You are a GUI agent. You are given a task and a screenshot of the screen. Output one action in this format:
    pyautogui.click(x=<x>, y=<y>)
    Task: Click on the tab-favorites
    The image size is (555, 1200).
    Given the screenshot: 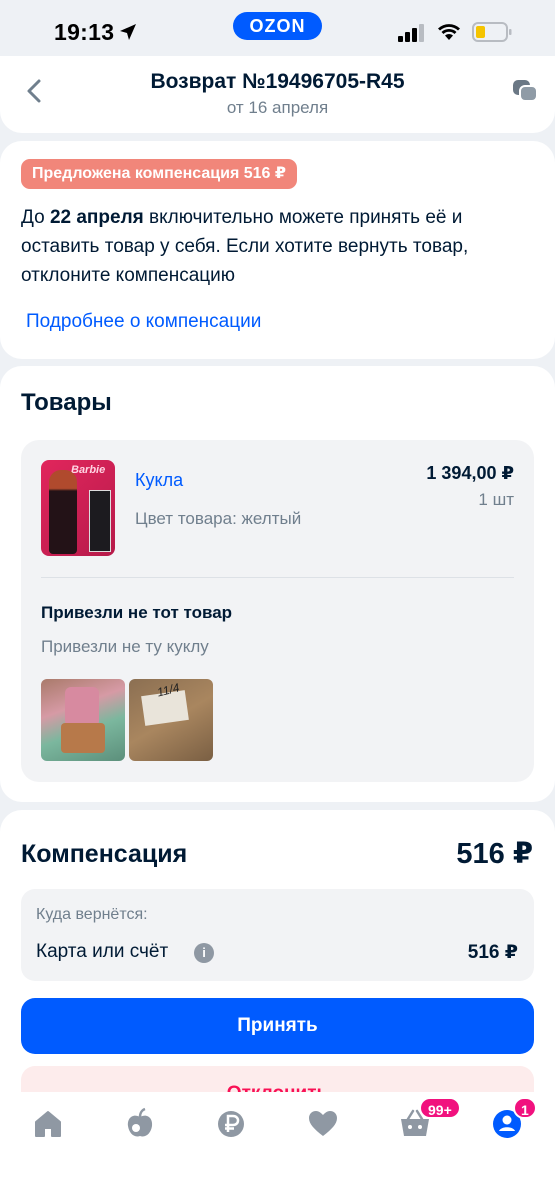 What is the action you would take?
    pyautogui.click(x=323, y=1124)
    